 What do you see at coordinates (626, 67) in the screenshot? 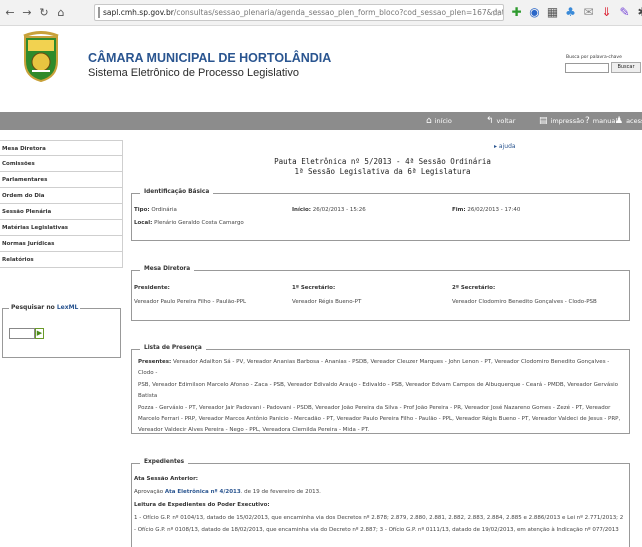
I see `search-button: Buscar` at bounding box center [626, 67].